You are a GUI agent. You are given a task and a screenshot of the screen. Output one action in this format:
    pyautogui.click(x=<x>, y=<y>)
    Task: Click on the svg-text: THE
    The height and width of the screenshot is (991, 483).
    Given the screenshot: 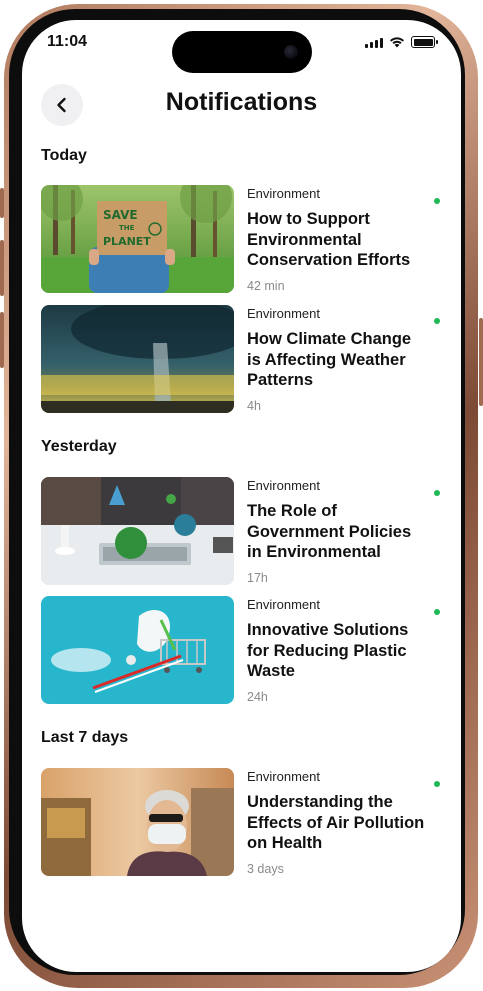 What is the action you would take?
    pyautogui.click(x=127, y=228)
    